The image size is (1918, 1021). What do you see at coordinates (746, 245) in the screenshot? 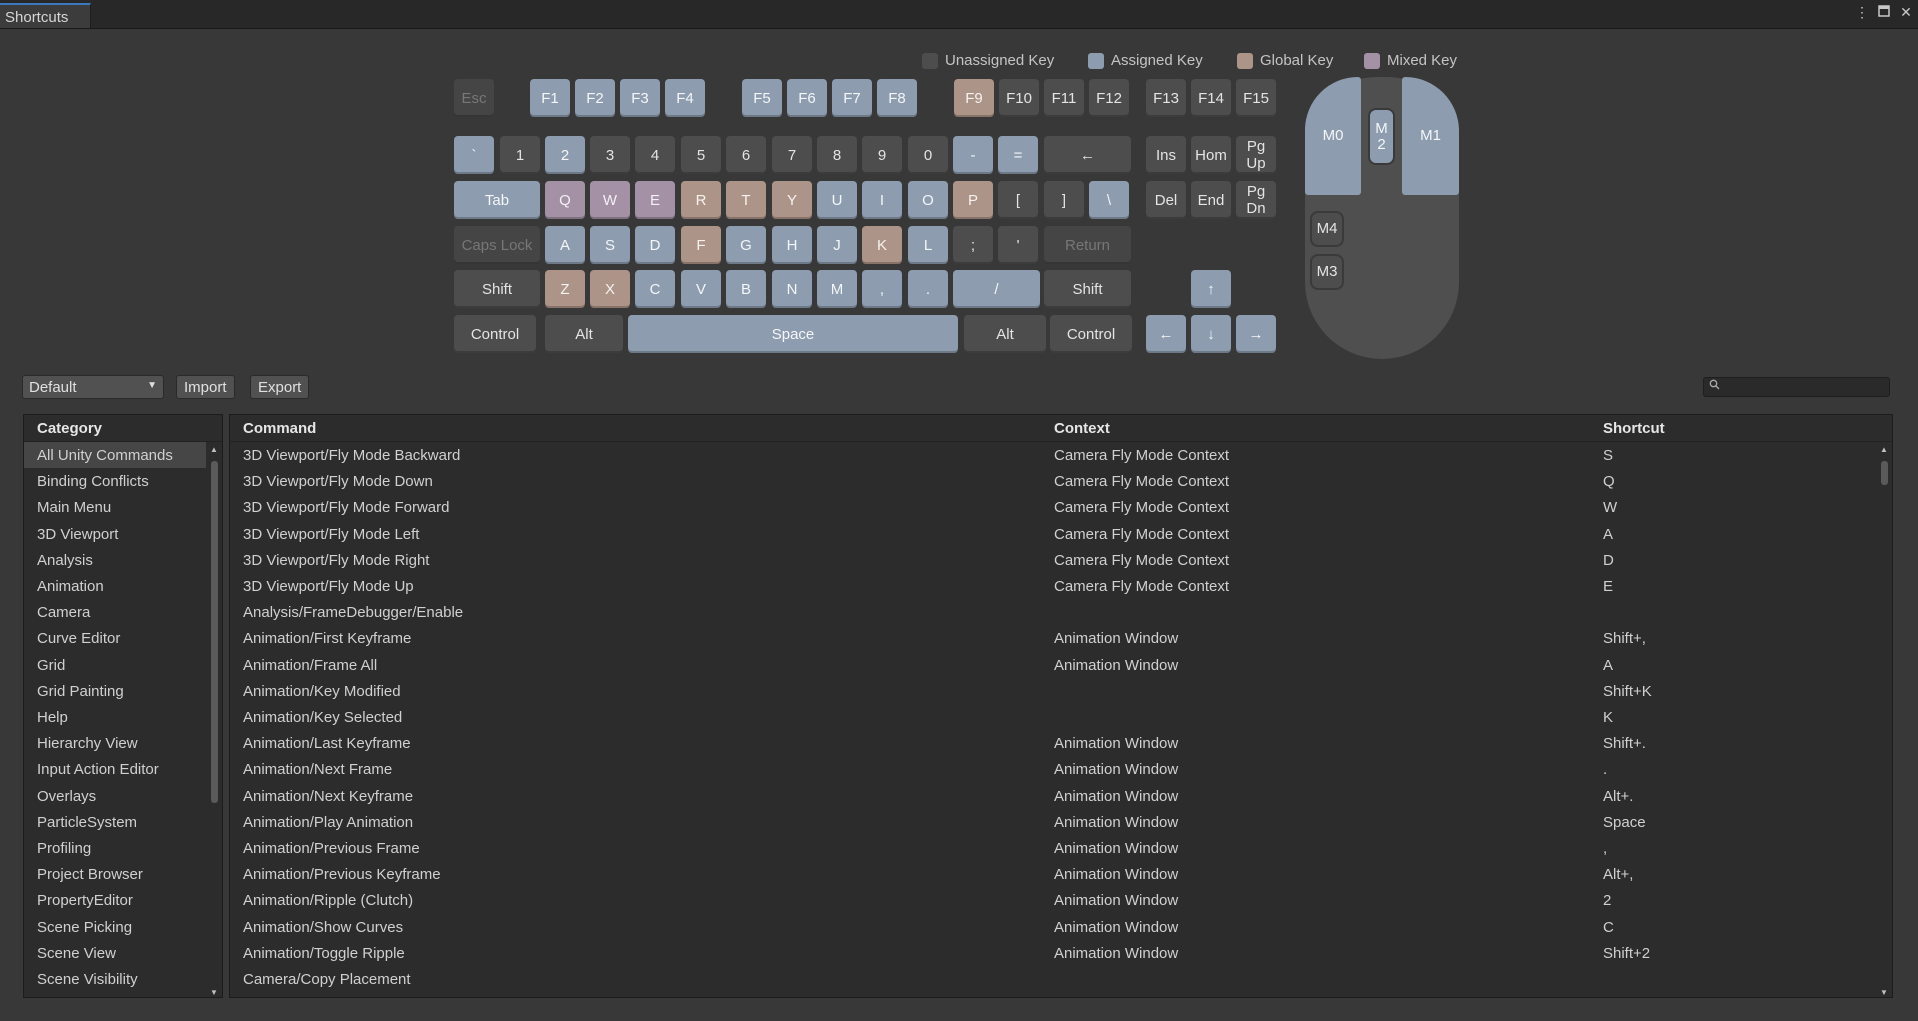
I see `key-g: G` at bounding box center [746, 245].